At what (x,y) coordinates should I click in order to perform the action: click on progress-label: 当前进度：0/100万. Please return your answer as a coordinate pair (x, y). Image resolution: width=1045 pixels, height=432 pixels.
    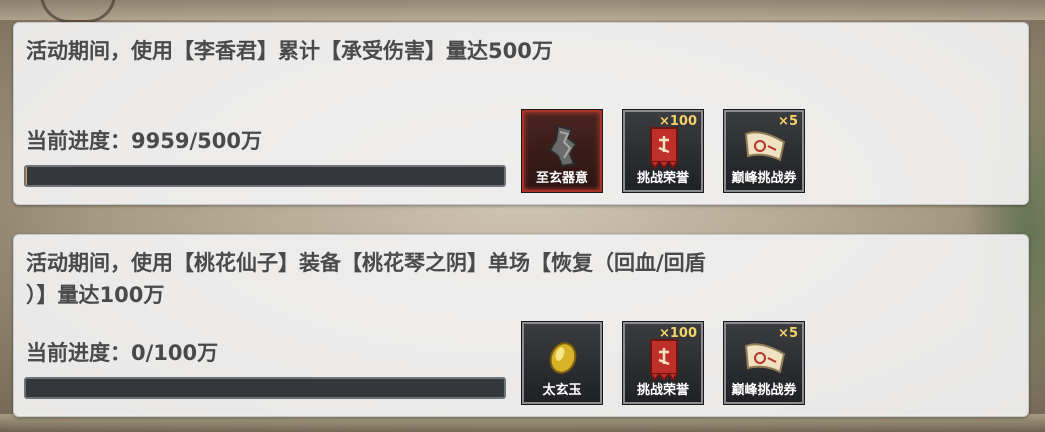
    Looking at the image, I should click on (122, 353).